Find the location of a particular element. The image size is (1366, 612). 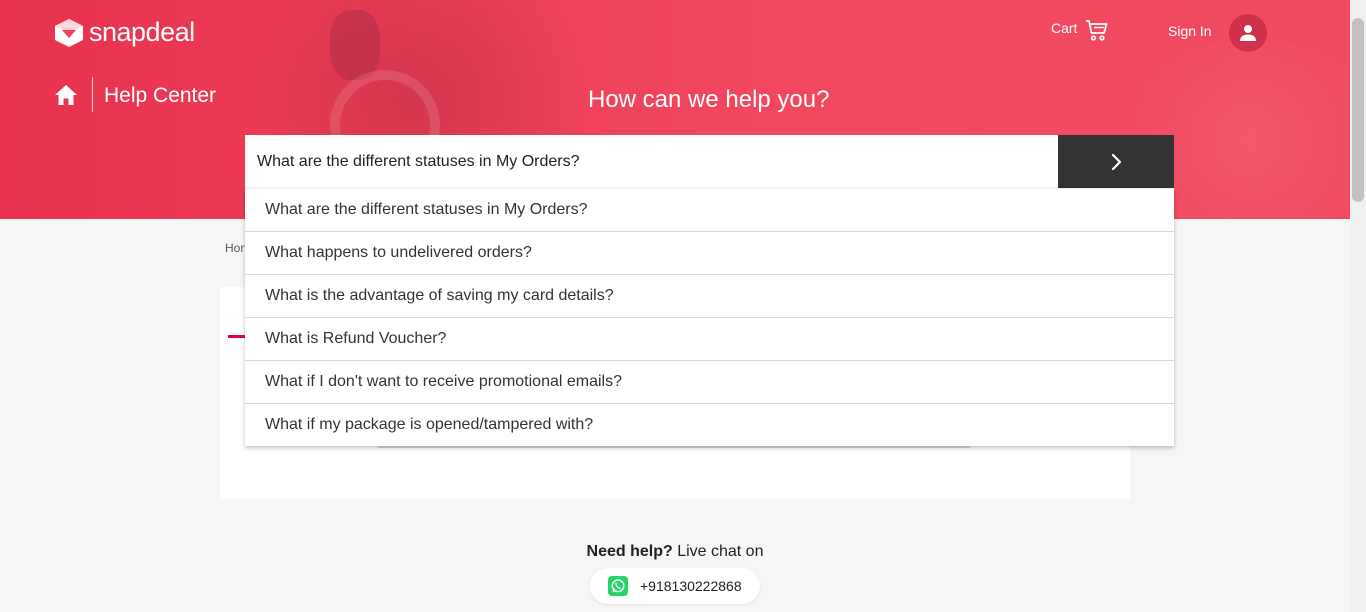

search-submit-button is located at coordinates (1116, 161).